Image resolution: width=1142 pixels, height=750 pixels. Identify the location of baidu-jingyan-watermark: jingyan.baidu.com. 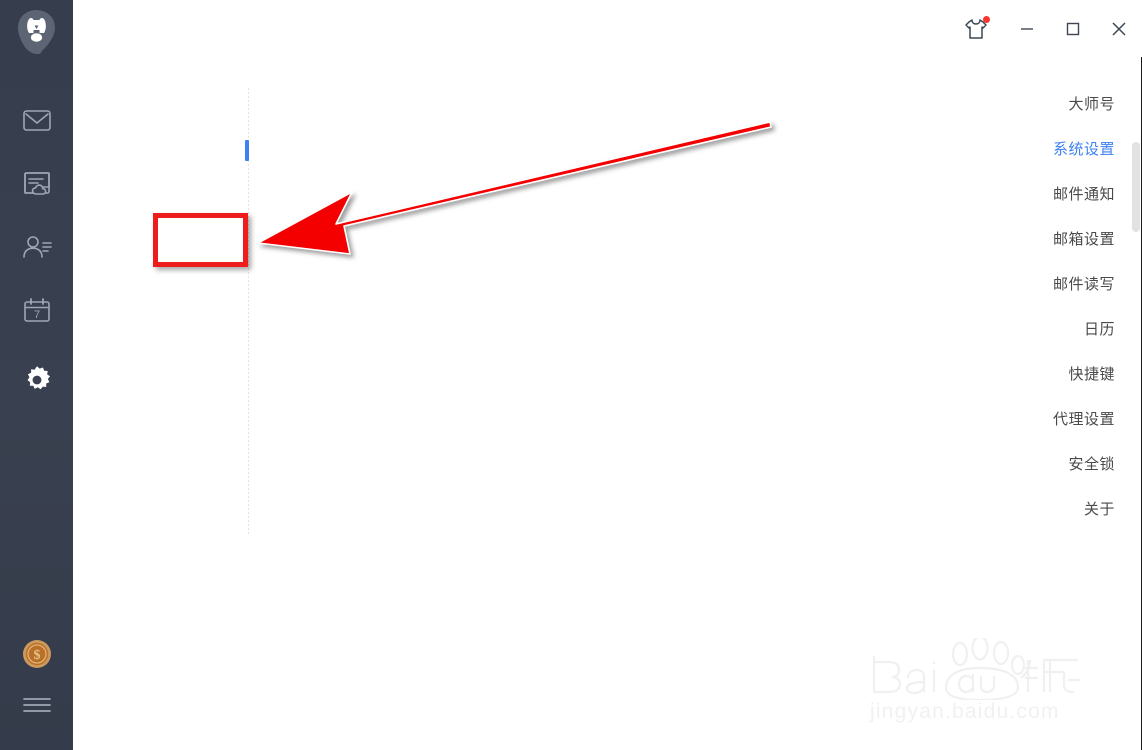
(982, 682).